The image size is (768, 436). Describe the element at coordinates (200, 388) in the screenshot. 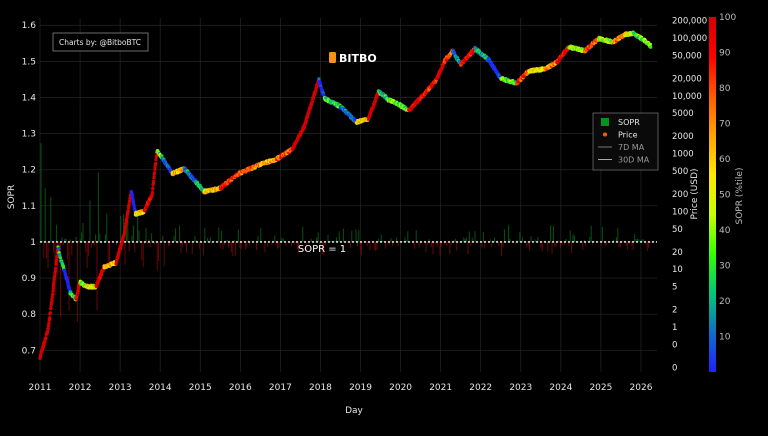

I see `x-tick-label: 2015` at that location.